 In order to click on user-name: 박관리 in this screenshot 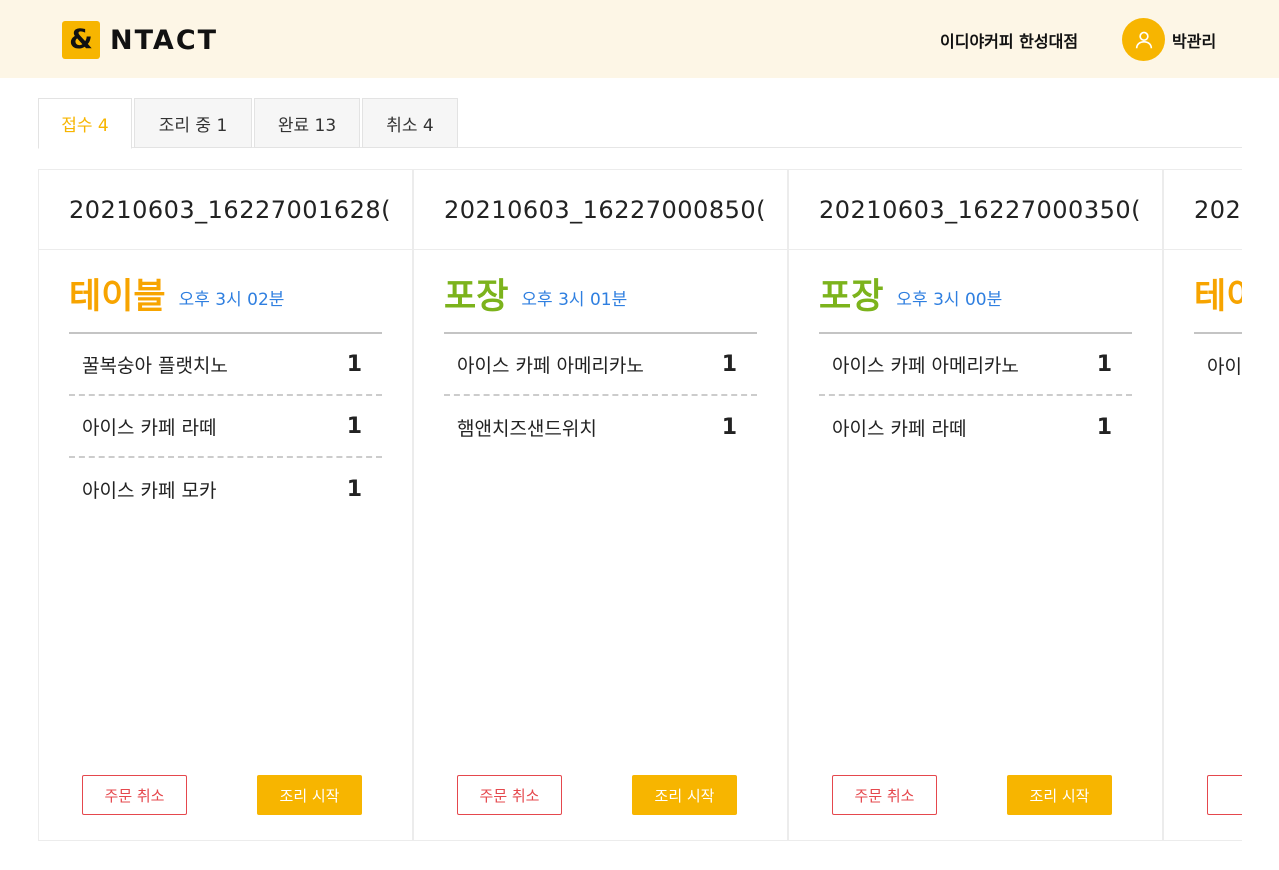, I will do `click(1194, 40)`.